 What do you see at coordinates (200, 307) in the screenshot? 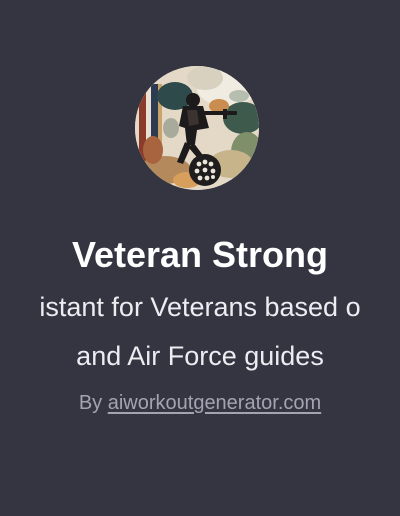
I see `gpt-description-line-1: istant for Veterans based o` at bounding box center [200, 307].